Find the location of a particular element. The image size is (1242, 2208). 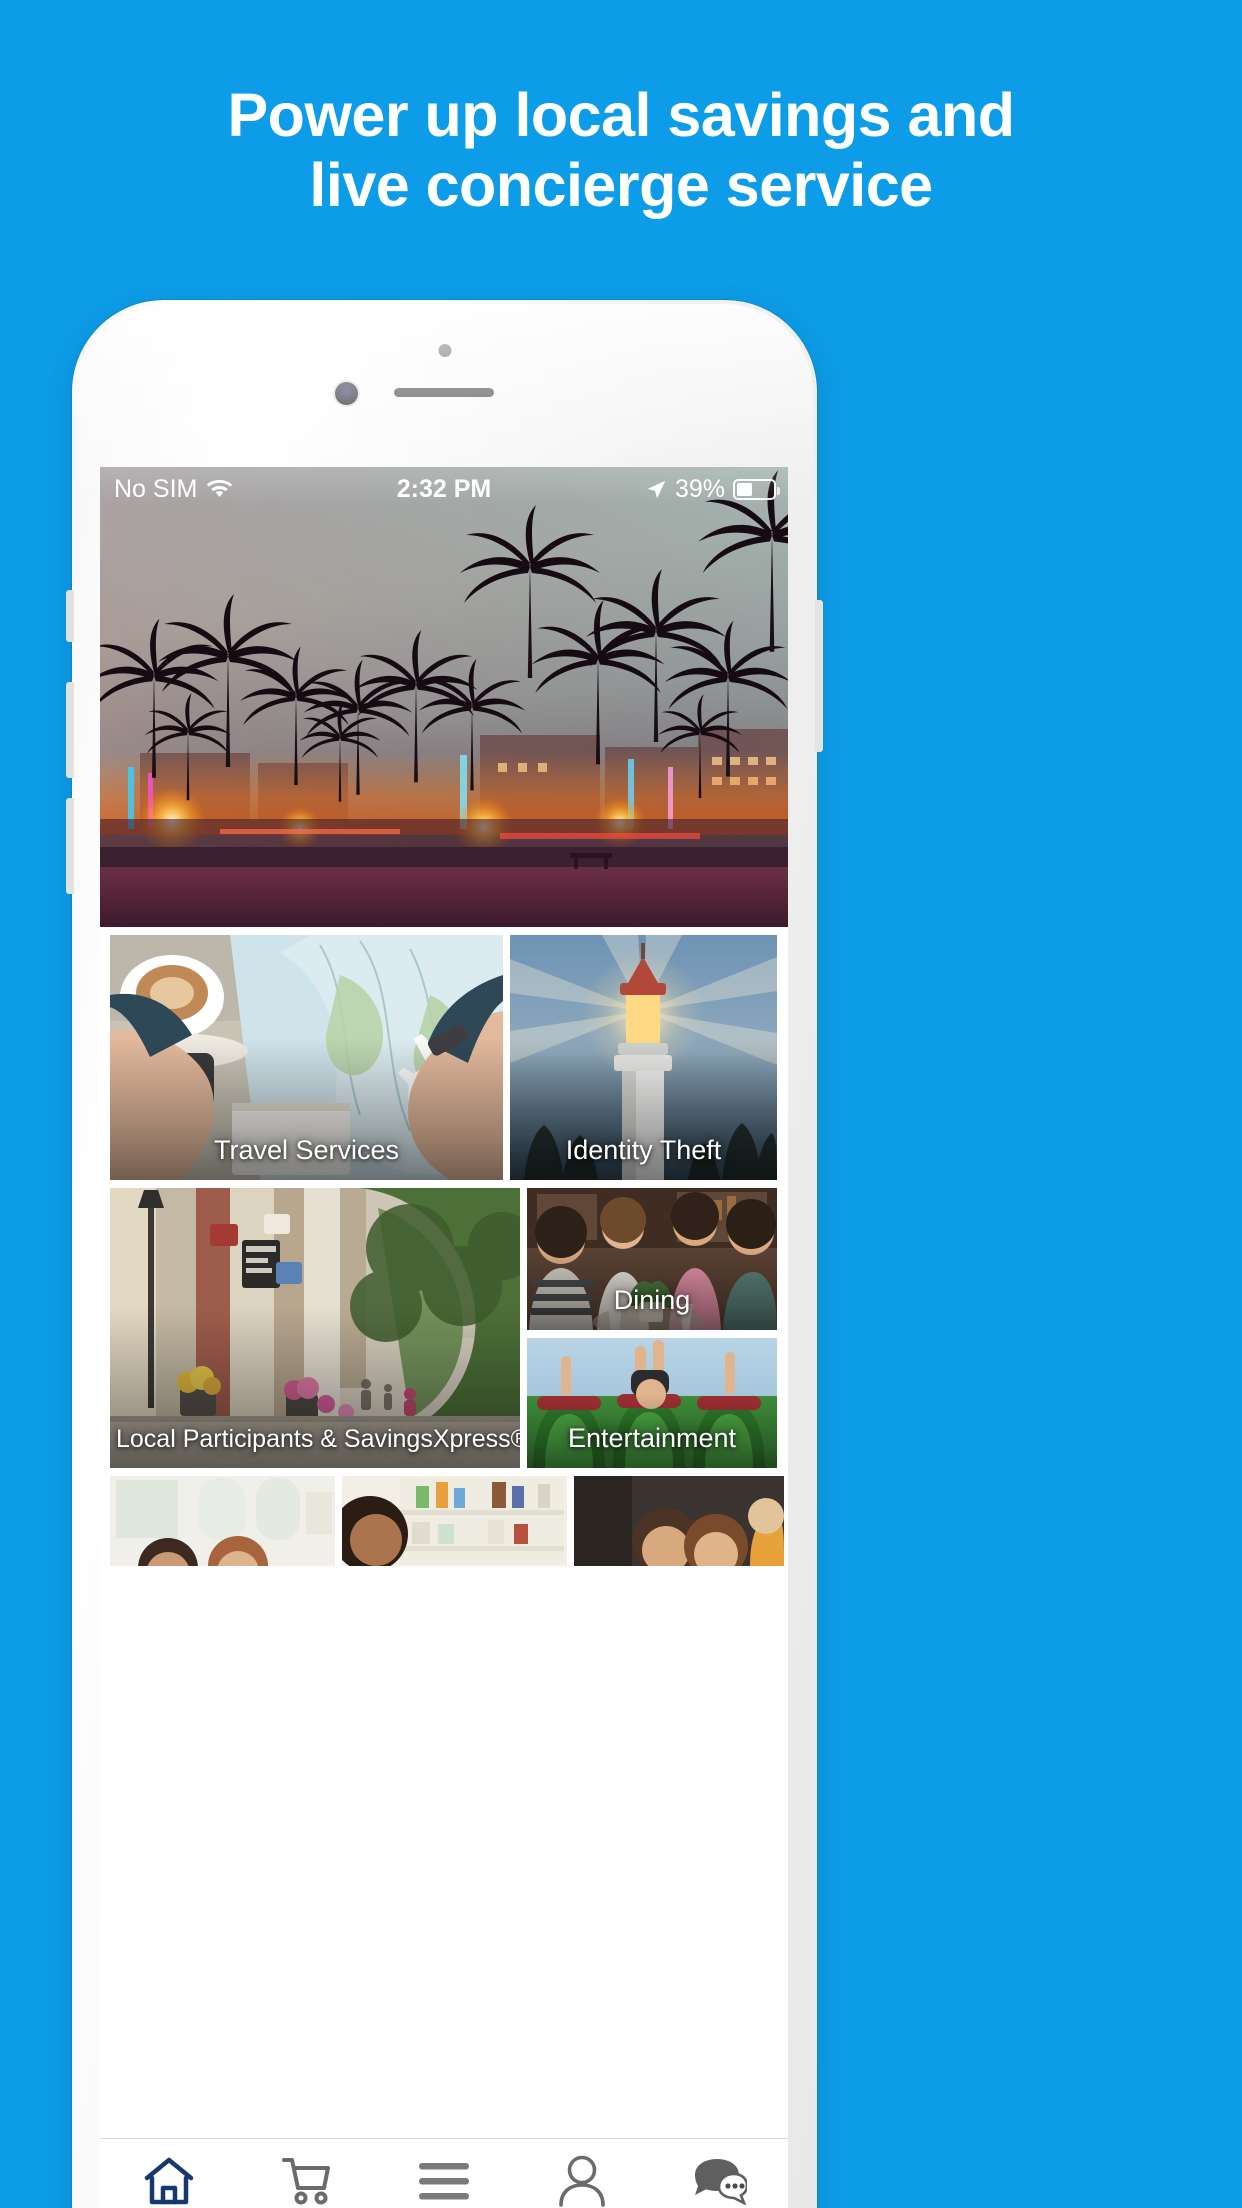

home-icon is located at coordinates (169, 2180).